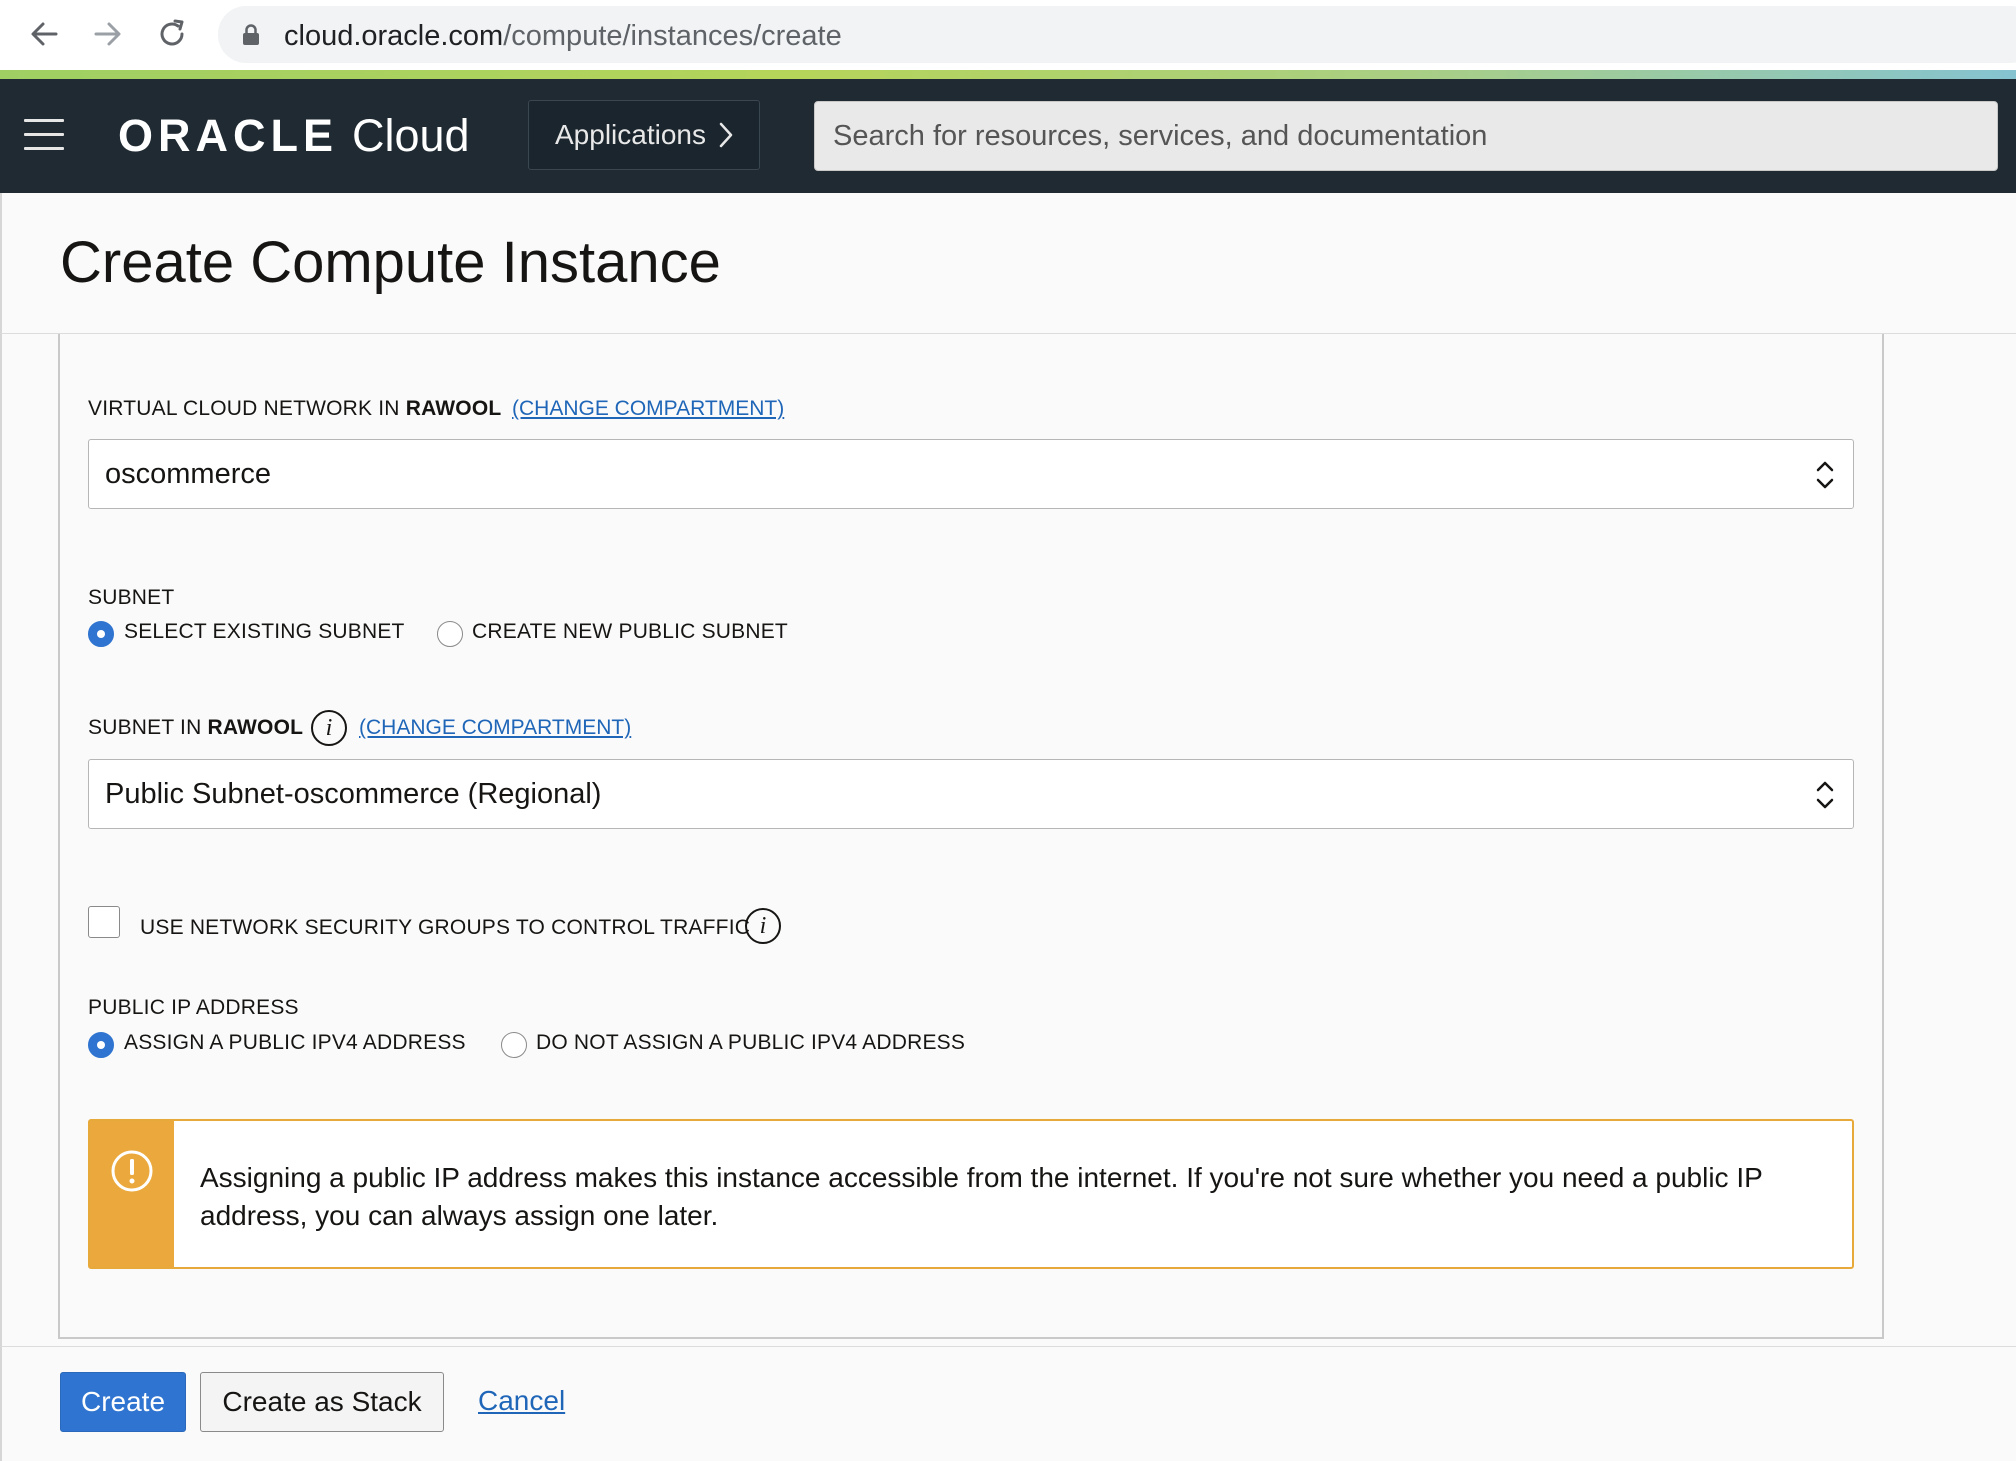 The height and width of the screenshot is (1461, 2016). What do you see at coordinates (971, 474) in the screenshot?
I see `vcn-select: oscommerce` at bounding box center [971, 474].